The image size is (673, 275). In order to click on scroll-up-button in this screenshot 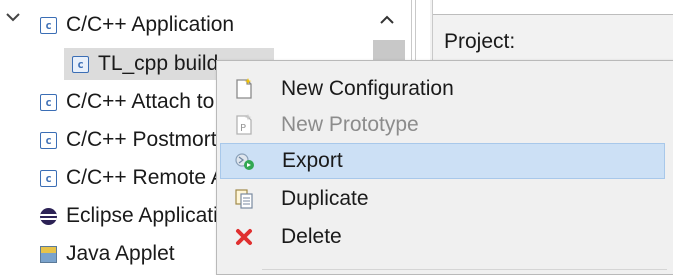, I will do `click(387, 20)`.